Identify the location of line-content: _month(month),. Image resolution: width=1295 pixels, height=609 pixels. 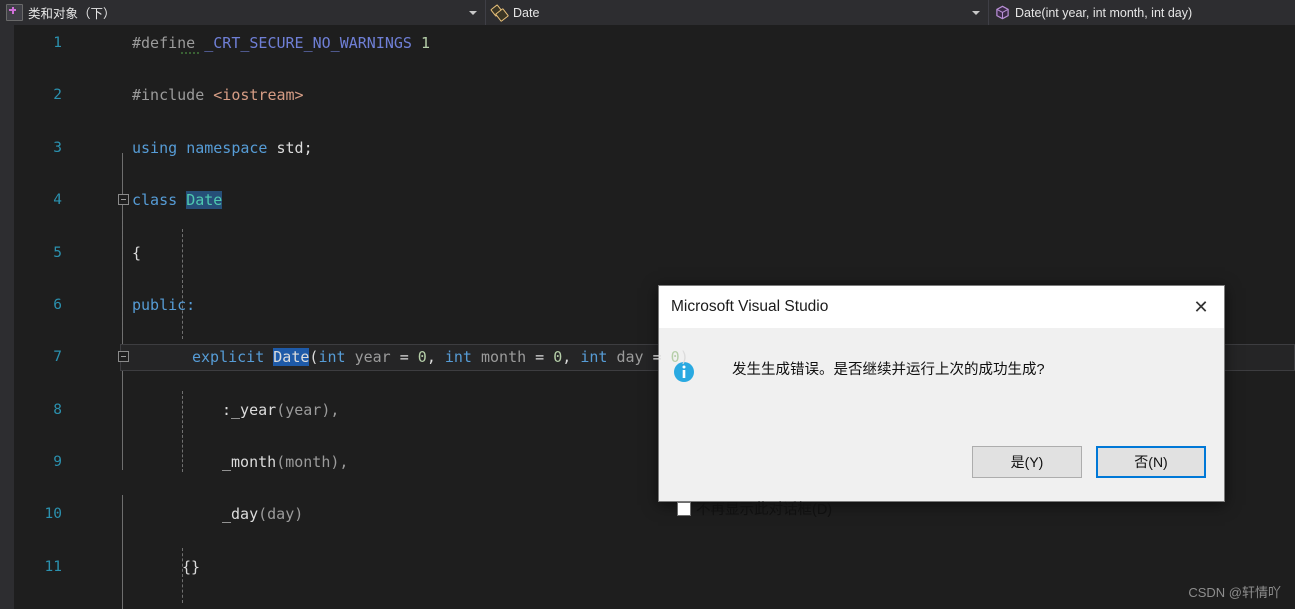
(285, 462).